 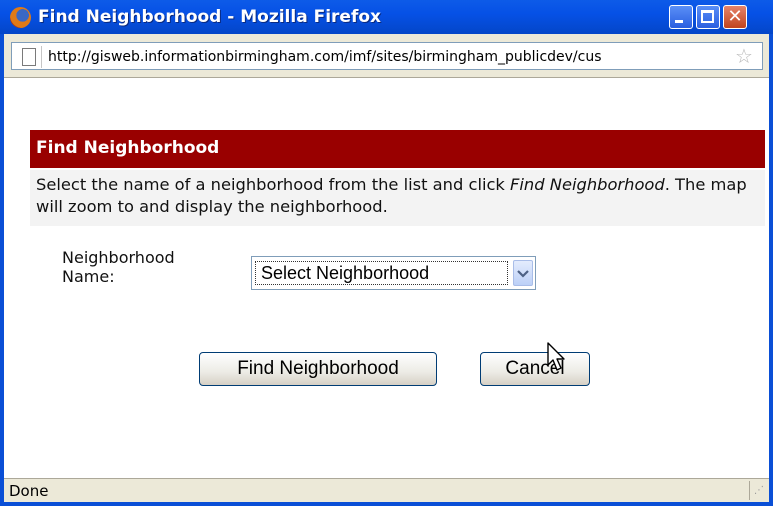 I want to click on neighborhood-select: Select Neighborhood, so click(x=393, y=273).